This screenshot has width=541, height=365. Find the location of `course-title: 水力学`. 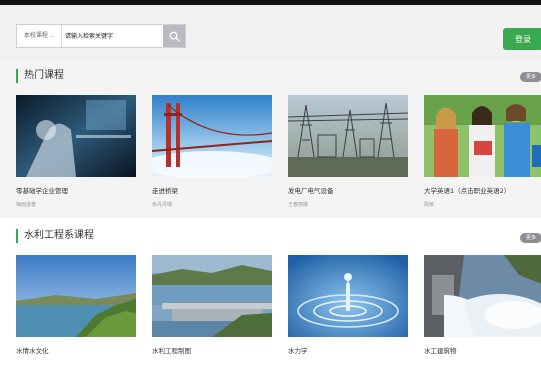

course-title: 水力学 is located at coordinates (298, 351).